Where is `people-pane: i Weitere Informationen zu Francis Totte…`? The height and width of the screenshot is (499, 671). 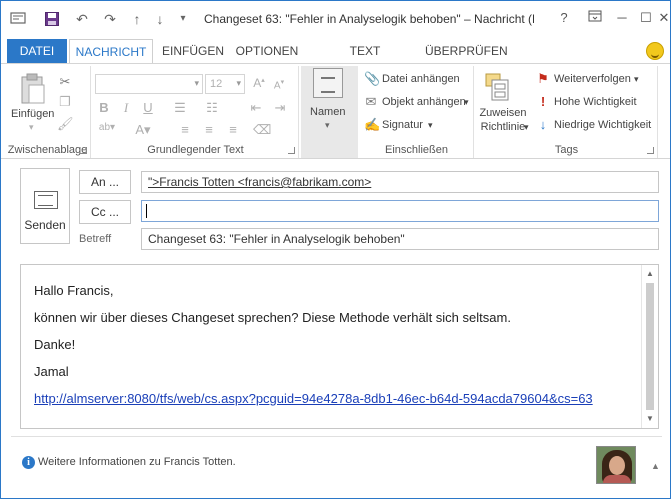 people-pane: i Weitere Informationen zu Francis Totte… is located at coordinates (336, 463).